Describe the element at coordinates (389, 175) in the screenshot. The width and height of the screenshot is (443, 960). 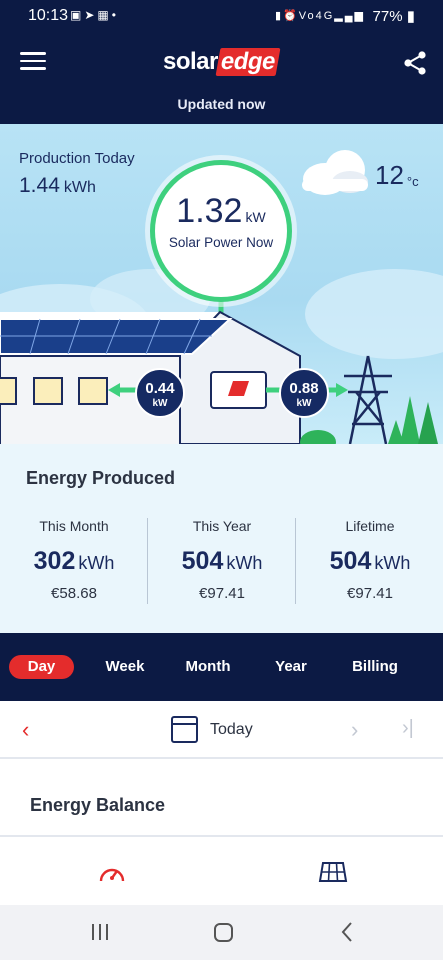
I see `temperature-value: 12` at that location.